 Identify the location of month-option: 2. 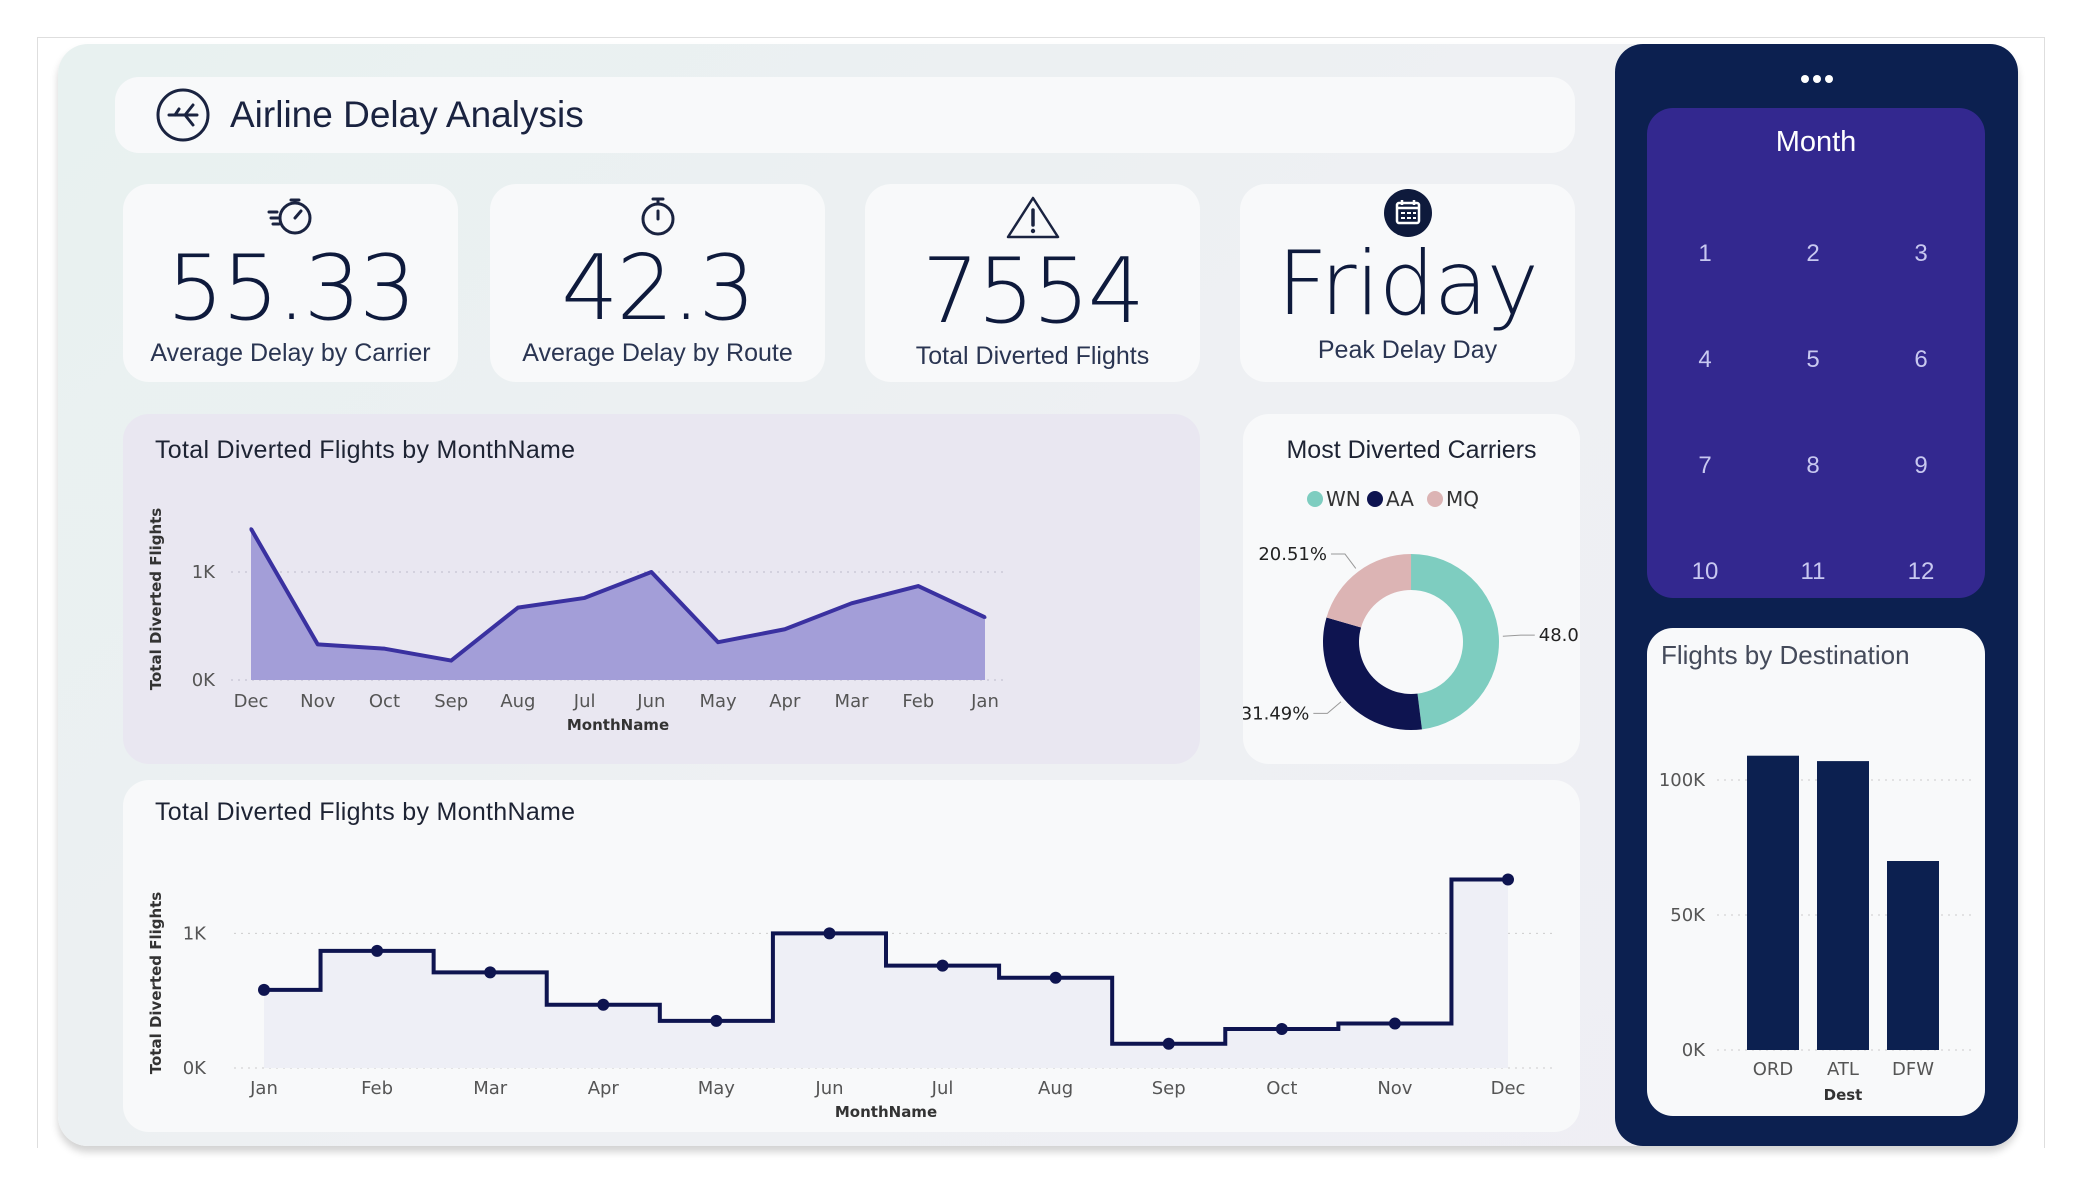
(1813, 254).